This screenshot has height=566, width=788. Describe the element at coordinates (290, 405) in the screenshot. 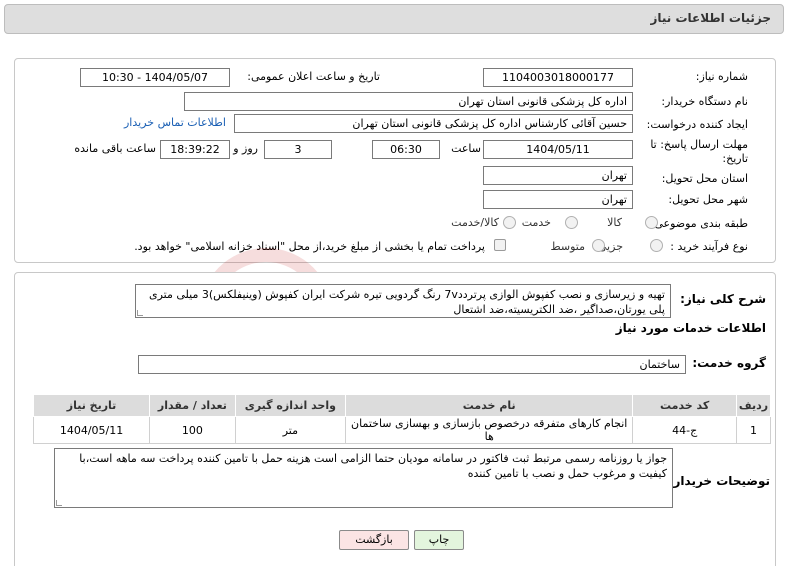

I see `col-unit: واحد اندازه گیری` at that location.